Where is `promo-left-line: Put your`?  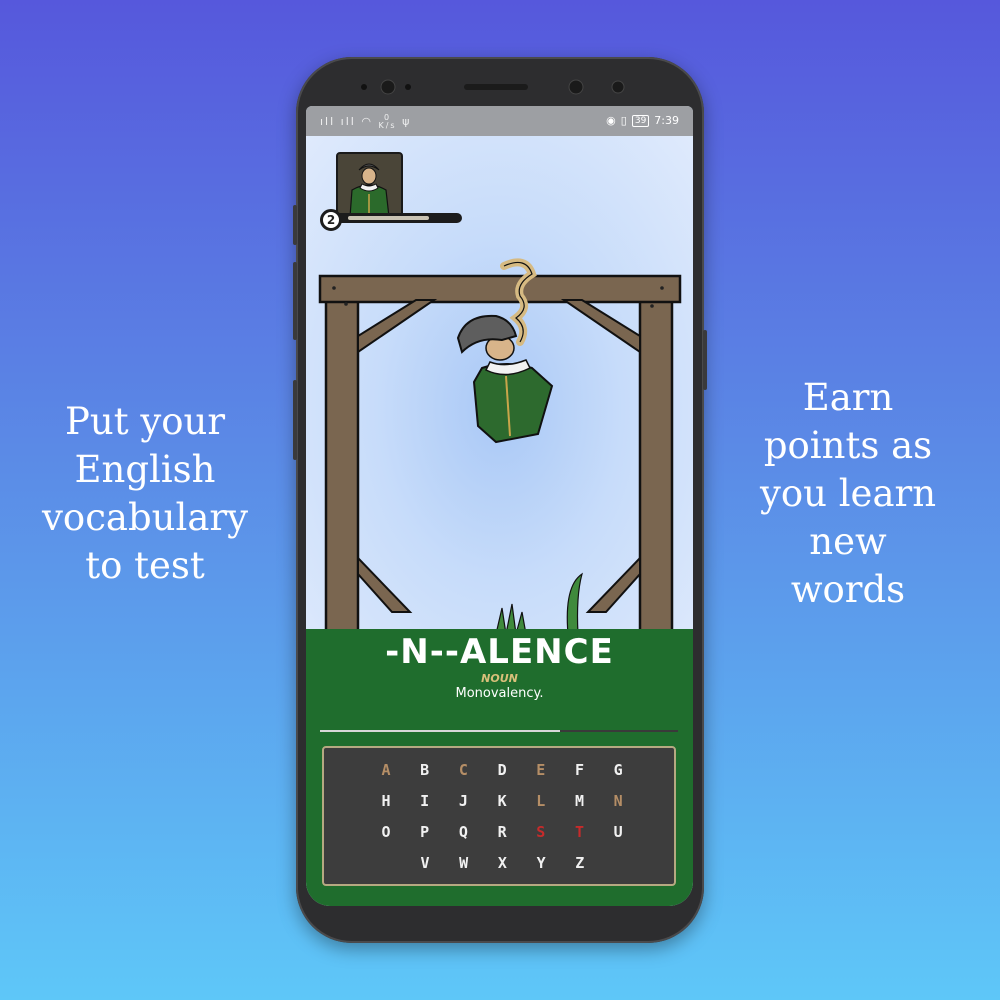
promo-left-line: Put your is located at coordinates (145, 421).